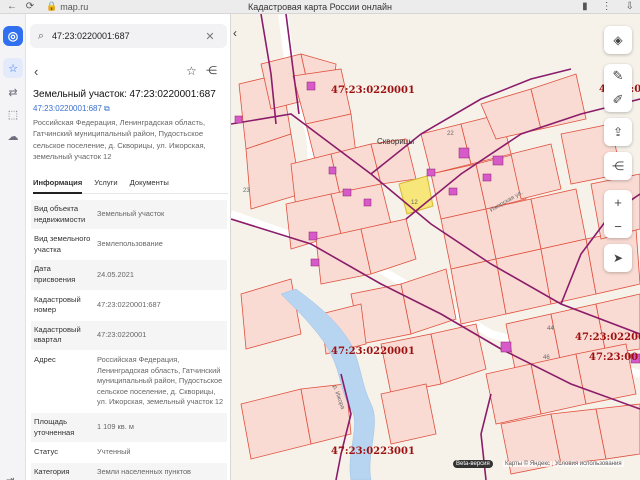 This screenshot has width=640, height=480. Describe the element at coordinates (13, 68) in the screenshot. I see `favorites-icon: ☆` at that location.